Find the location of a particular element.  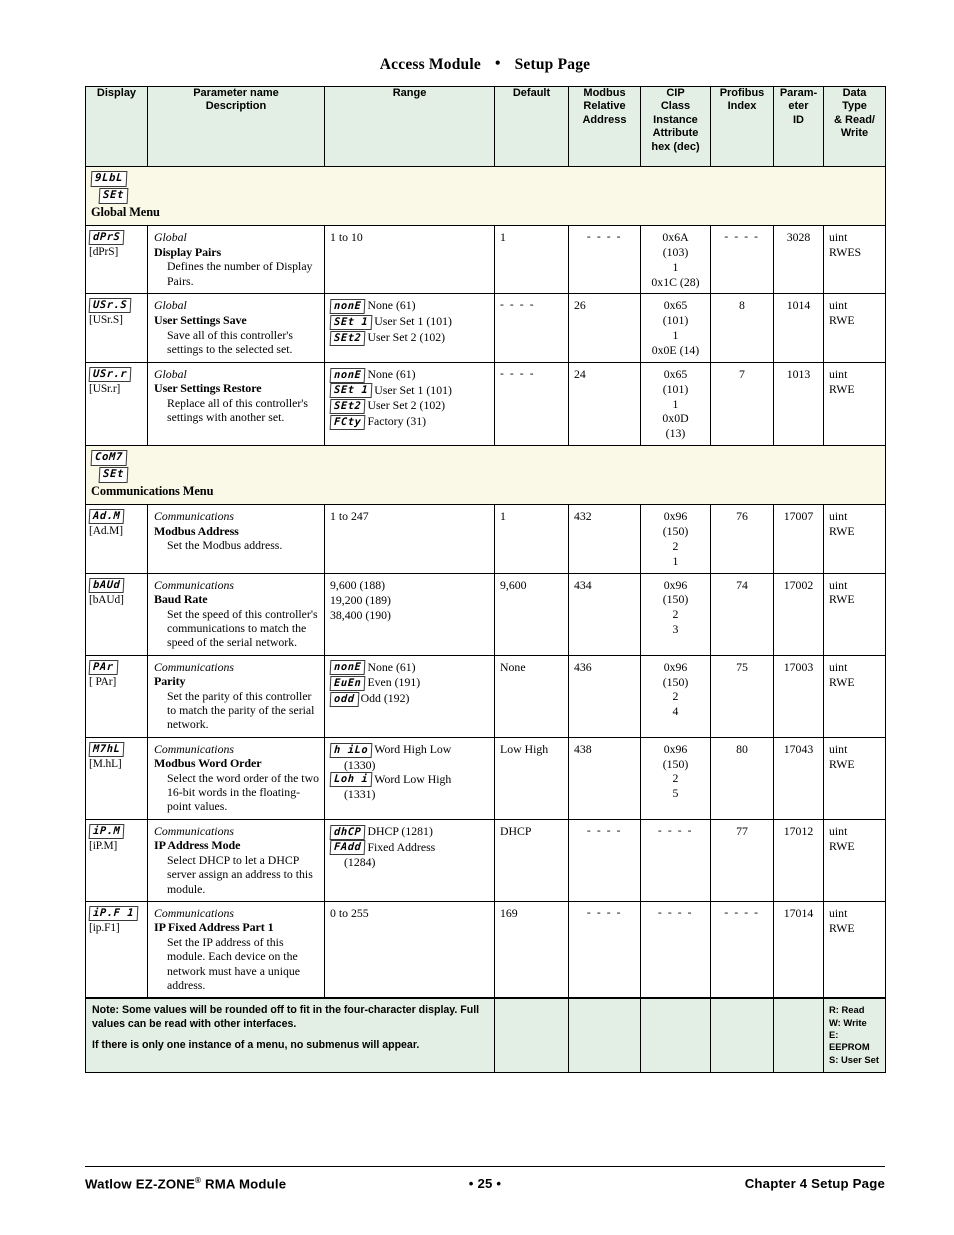

range-option-label: Word Low High is located at coordinates (413, 778).